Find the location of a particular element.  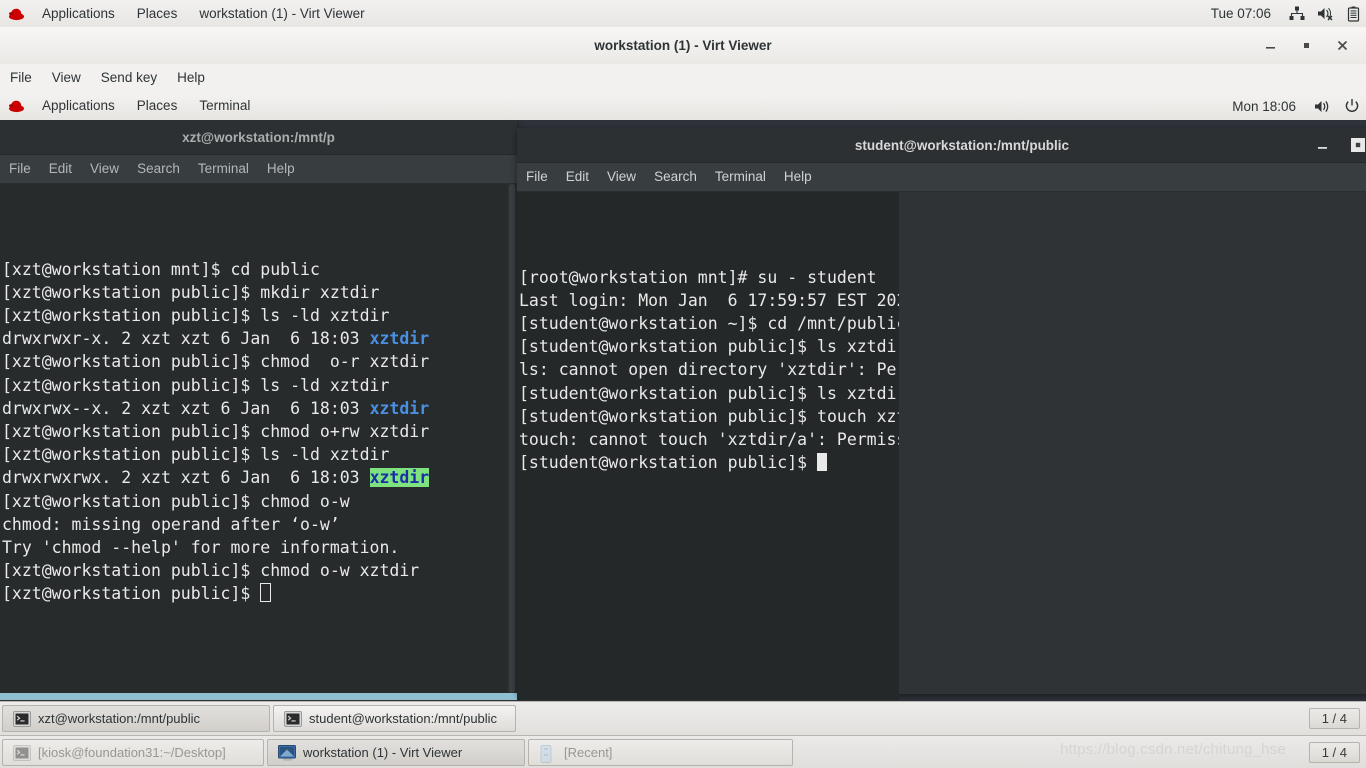

terminal-icon is located at coordinates (293, 718).